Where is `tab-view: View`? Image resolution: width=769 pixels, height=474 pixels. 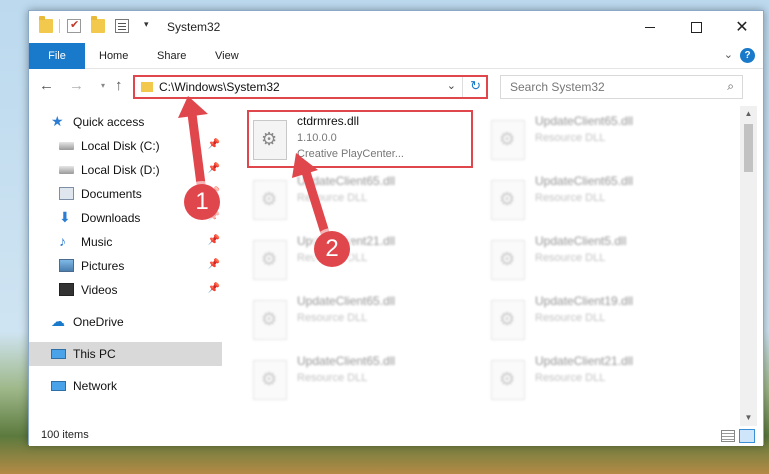
tab-view: View is located at coordinates (227, 56).